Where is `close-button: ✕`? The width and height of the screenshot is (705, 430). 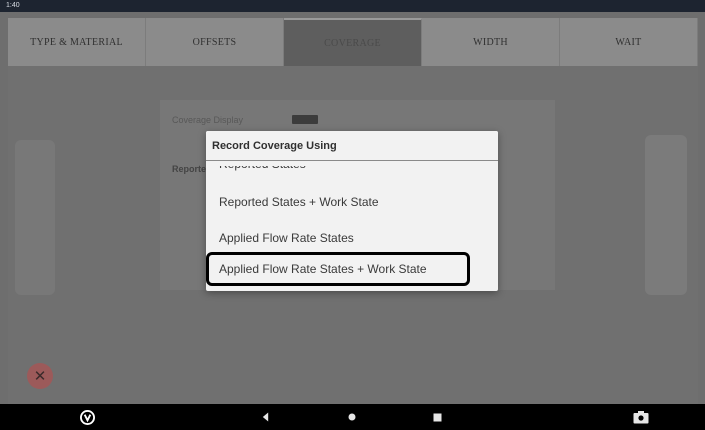
close-button: ✕ is located at coordinates (40, 376).